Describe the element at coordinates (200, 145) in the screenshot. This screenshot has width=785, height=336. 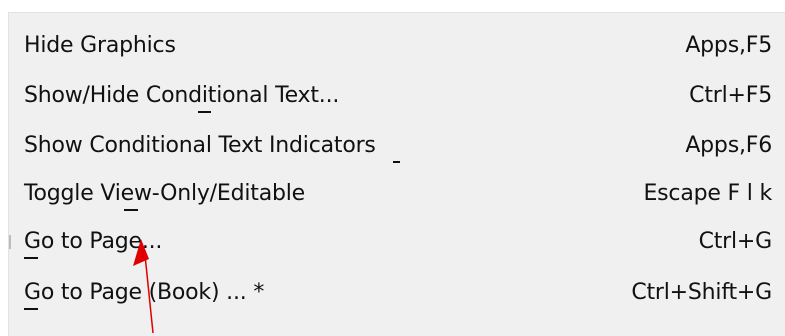
I see `menu-item-label: Show Conditional Text Indicators` at that location.